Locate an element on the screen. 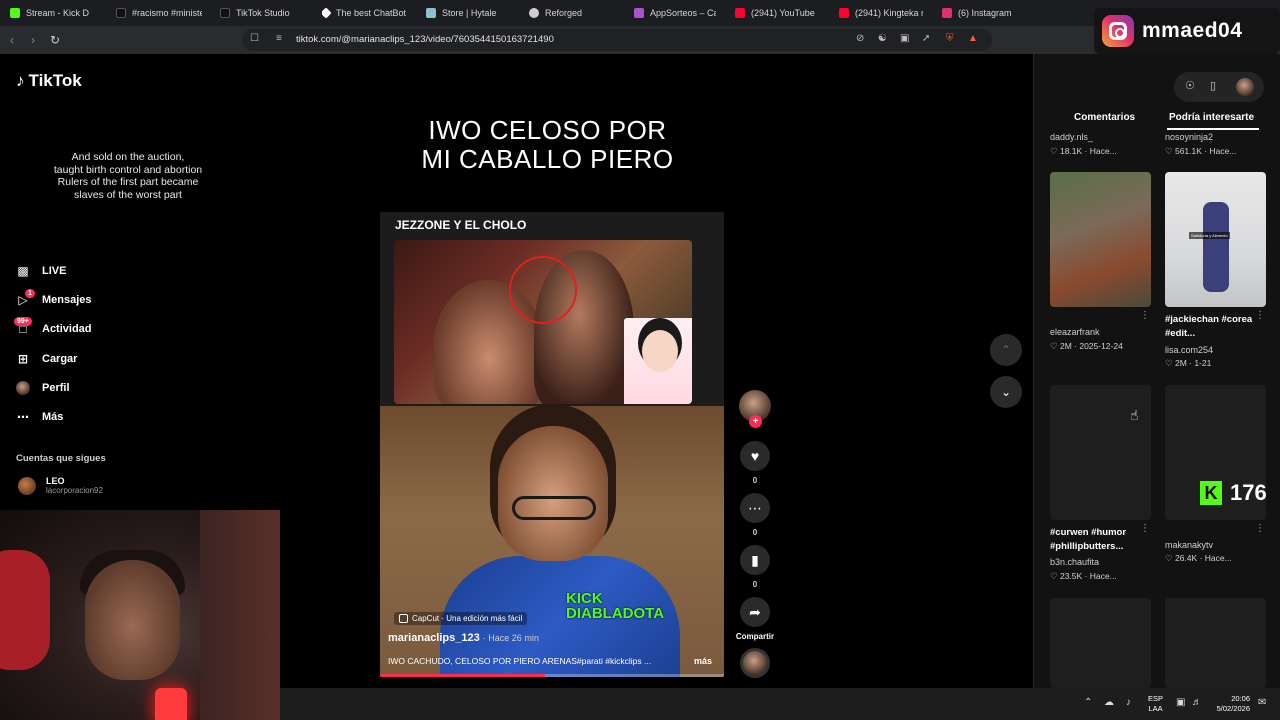 This screenshot has width=1280, height=720. save-button: ▮ 0 is located at coordinates (755, 567).